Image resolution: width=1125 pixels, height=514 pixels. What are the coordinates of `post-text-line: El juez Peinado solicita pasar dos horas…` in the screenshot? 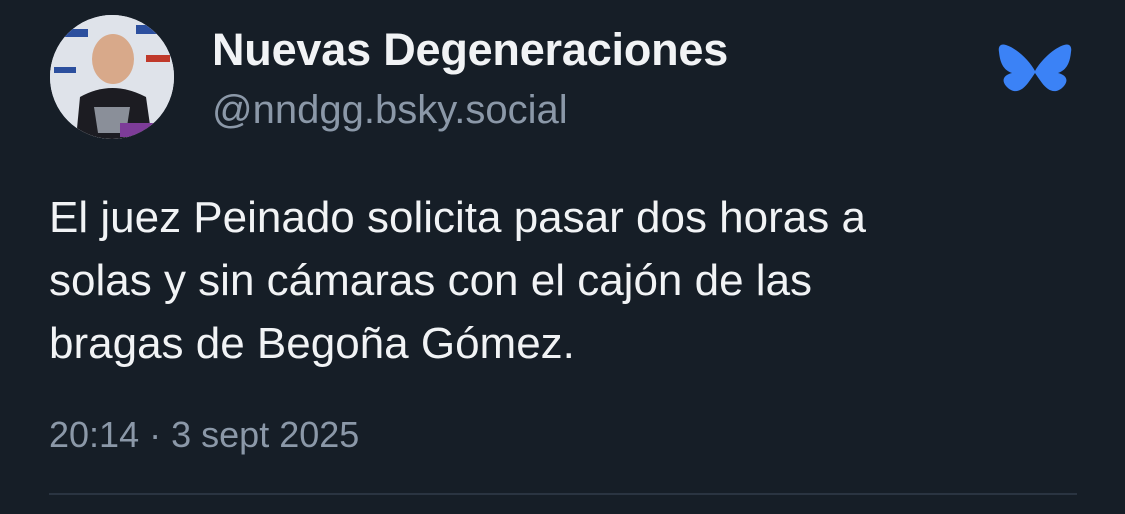 It's located at (457, 217).